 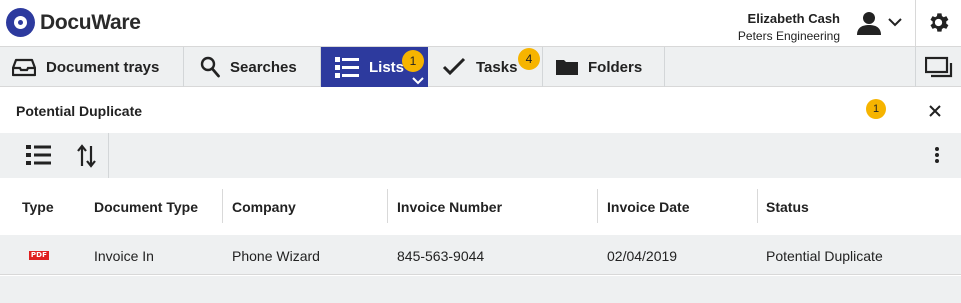 I want to click on list-icon, so click(x=347, y=67).